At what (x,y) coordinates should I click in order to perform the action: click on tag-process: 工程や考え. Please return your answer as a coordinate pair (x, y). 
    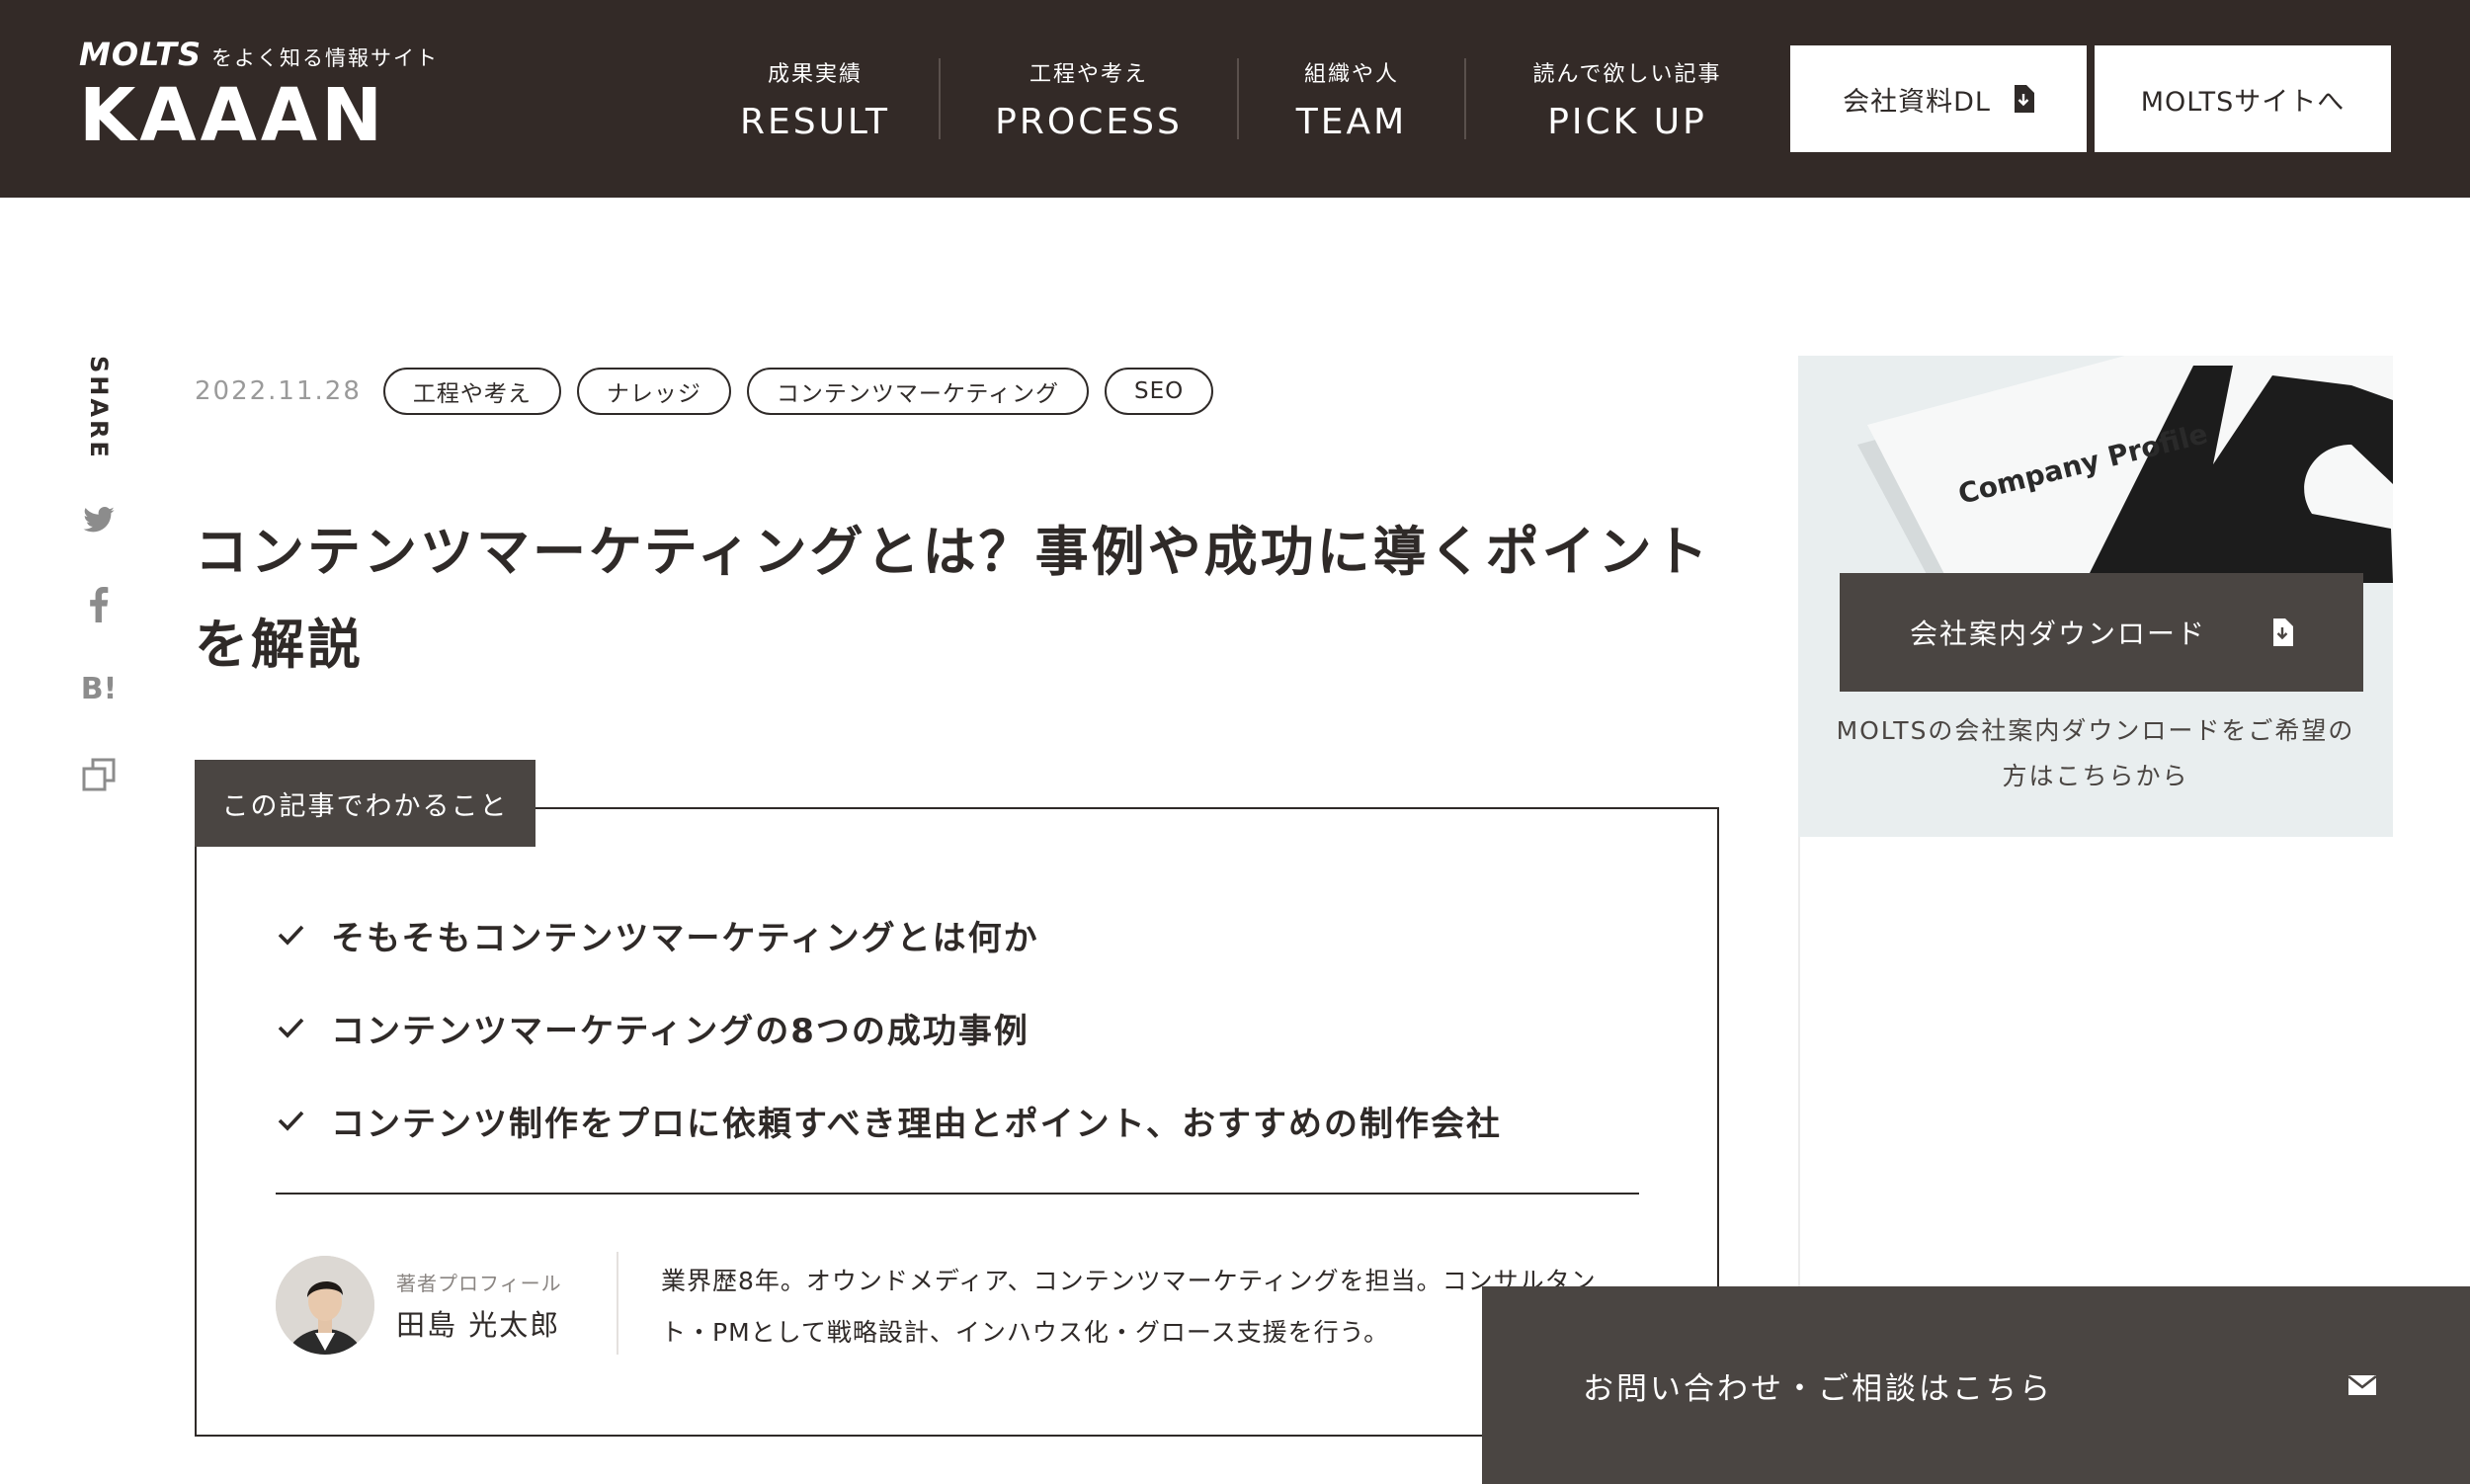
    Looking at the image, I should click on (471, 391).